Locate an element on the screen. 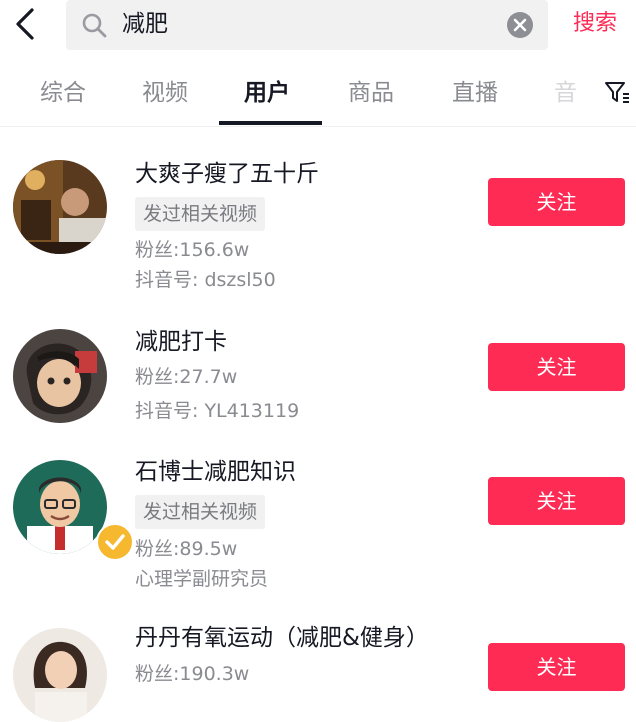 The image size is (636, 722). user-name: 减肥打卡 is located at coordinates (181, 342).